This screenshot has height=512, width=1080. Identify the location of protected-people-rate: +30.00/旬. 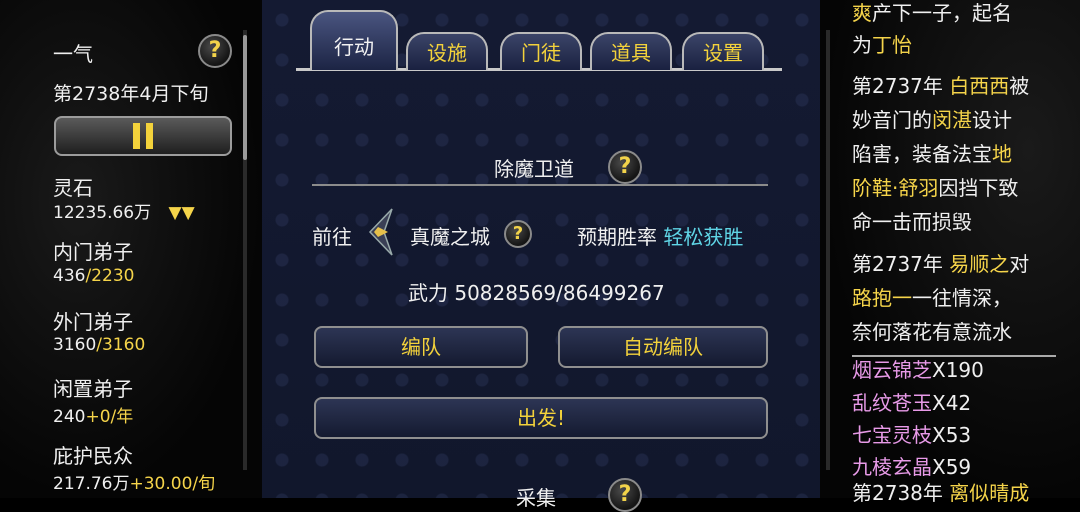
(172, 484).